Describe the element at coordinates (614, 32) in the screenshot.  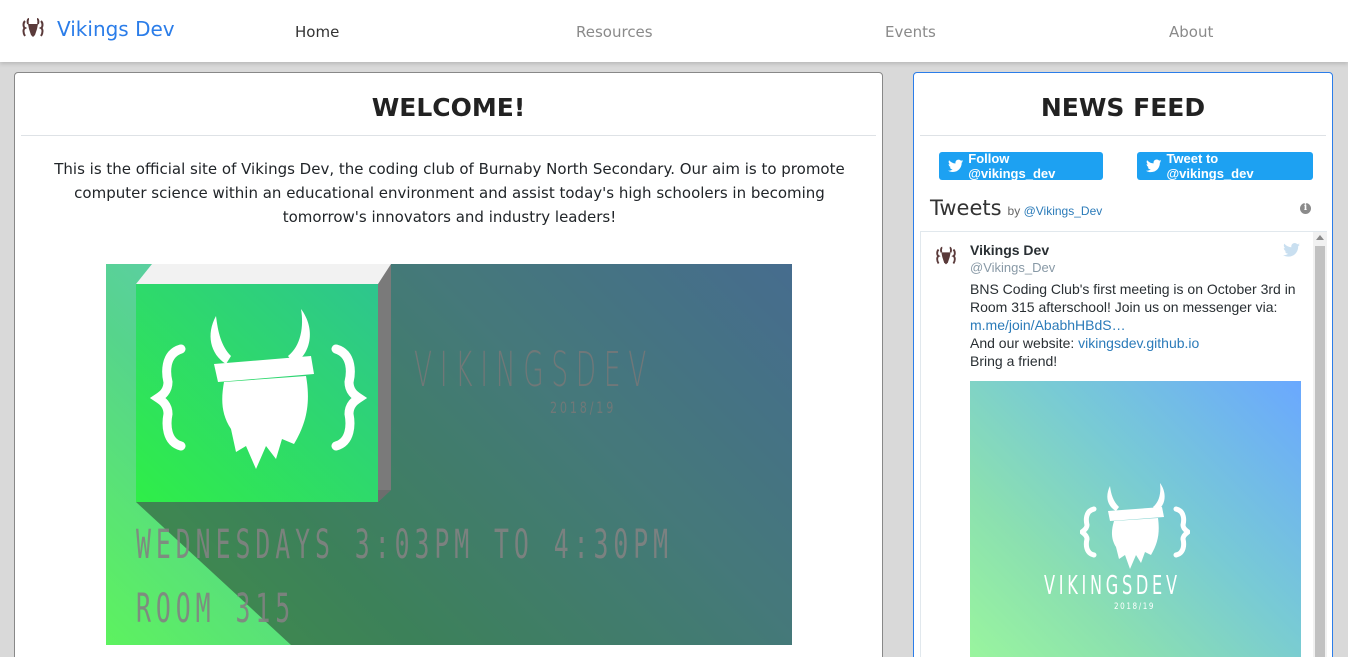
I see `nav-resources: Resources` at that location.